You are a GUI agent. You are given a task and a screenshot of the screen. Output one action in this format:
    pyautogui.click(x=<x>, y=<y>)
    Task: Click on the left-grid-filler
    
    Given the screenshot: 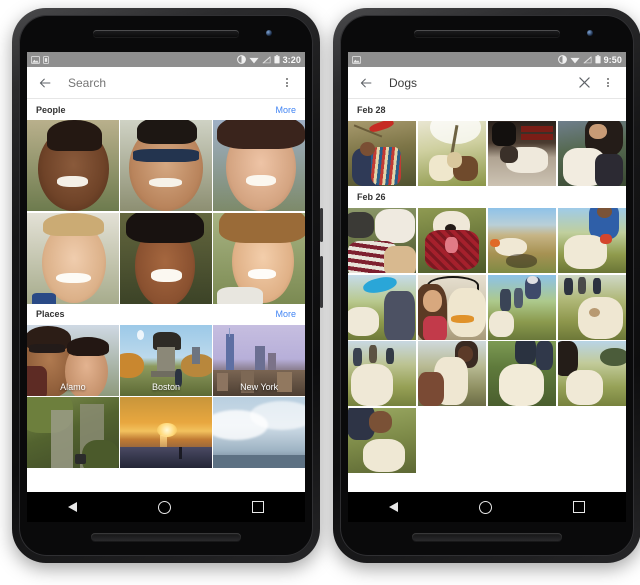 What is the action you would take?
    pyautogui.click(x=166, y=472)
    